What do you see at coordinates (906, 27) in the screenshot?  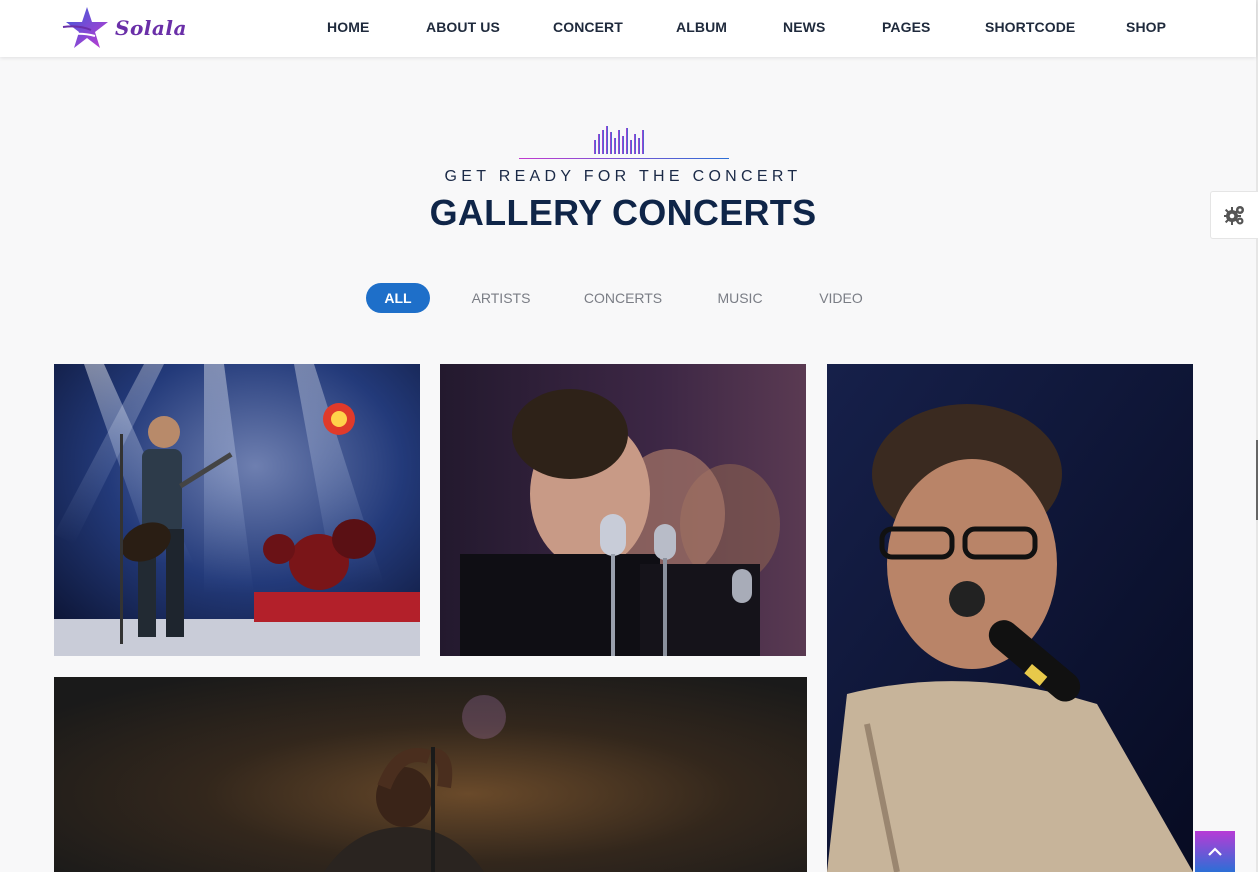 I see `nav-pages: PAGES` at bounding box center [906, 27].